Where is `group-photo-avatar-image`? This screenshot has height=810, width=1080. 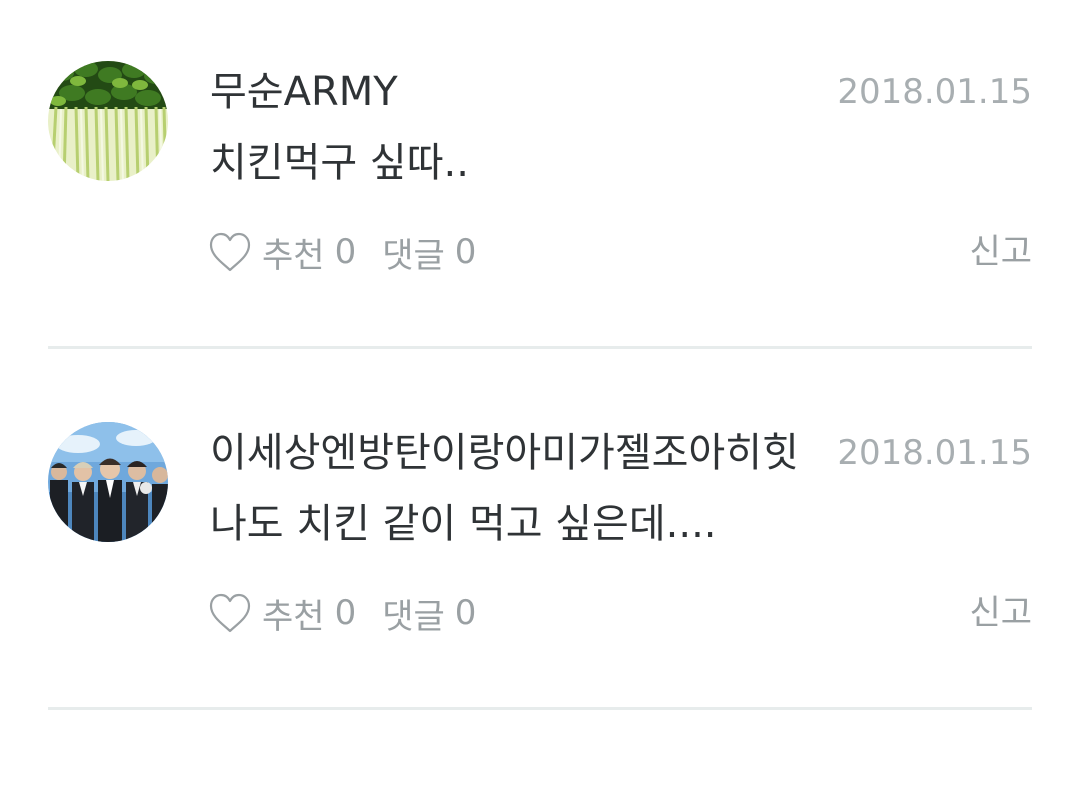 group-photo-avatar-image is located at coordinates (108, 482).